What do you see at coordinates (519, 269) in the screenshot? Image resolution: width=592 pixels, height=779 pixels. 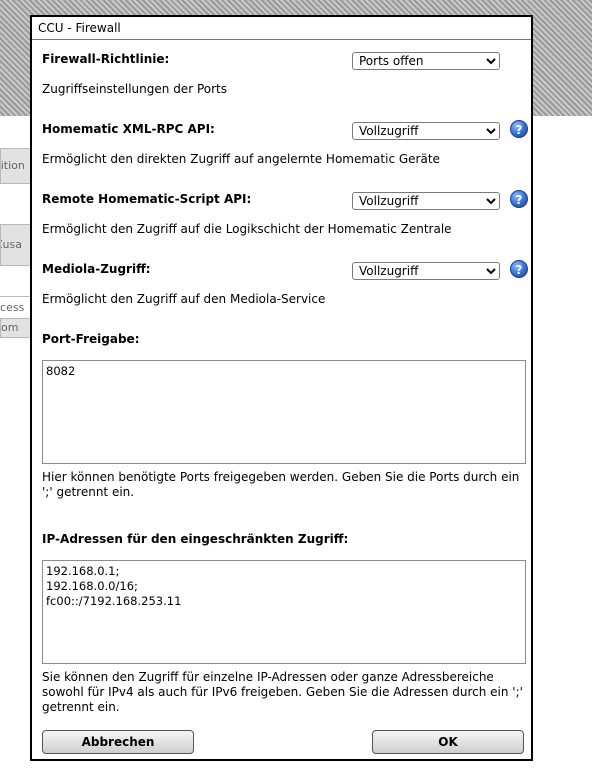 I see `mediola-help-icon: ?` at bounding box center [519, 269].